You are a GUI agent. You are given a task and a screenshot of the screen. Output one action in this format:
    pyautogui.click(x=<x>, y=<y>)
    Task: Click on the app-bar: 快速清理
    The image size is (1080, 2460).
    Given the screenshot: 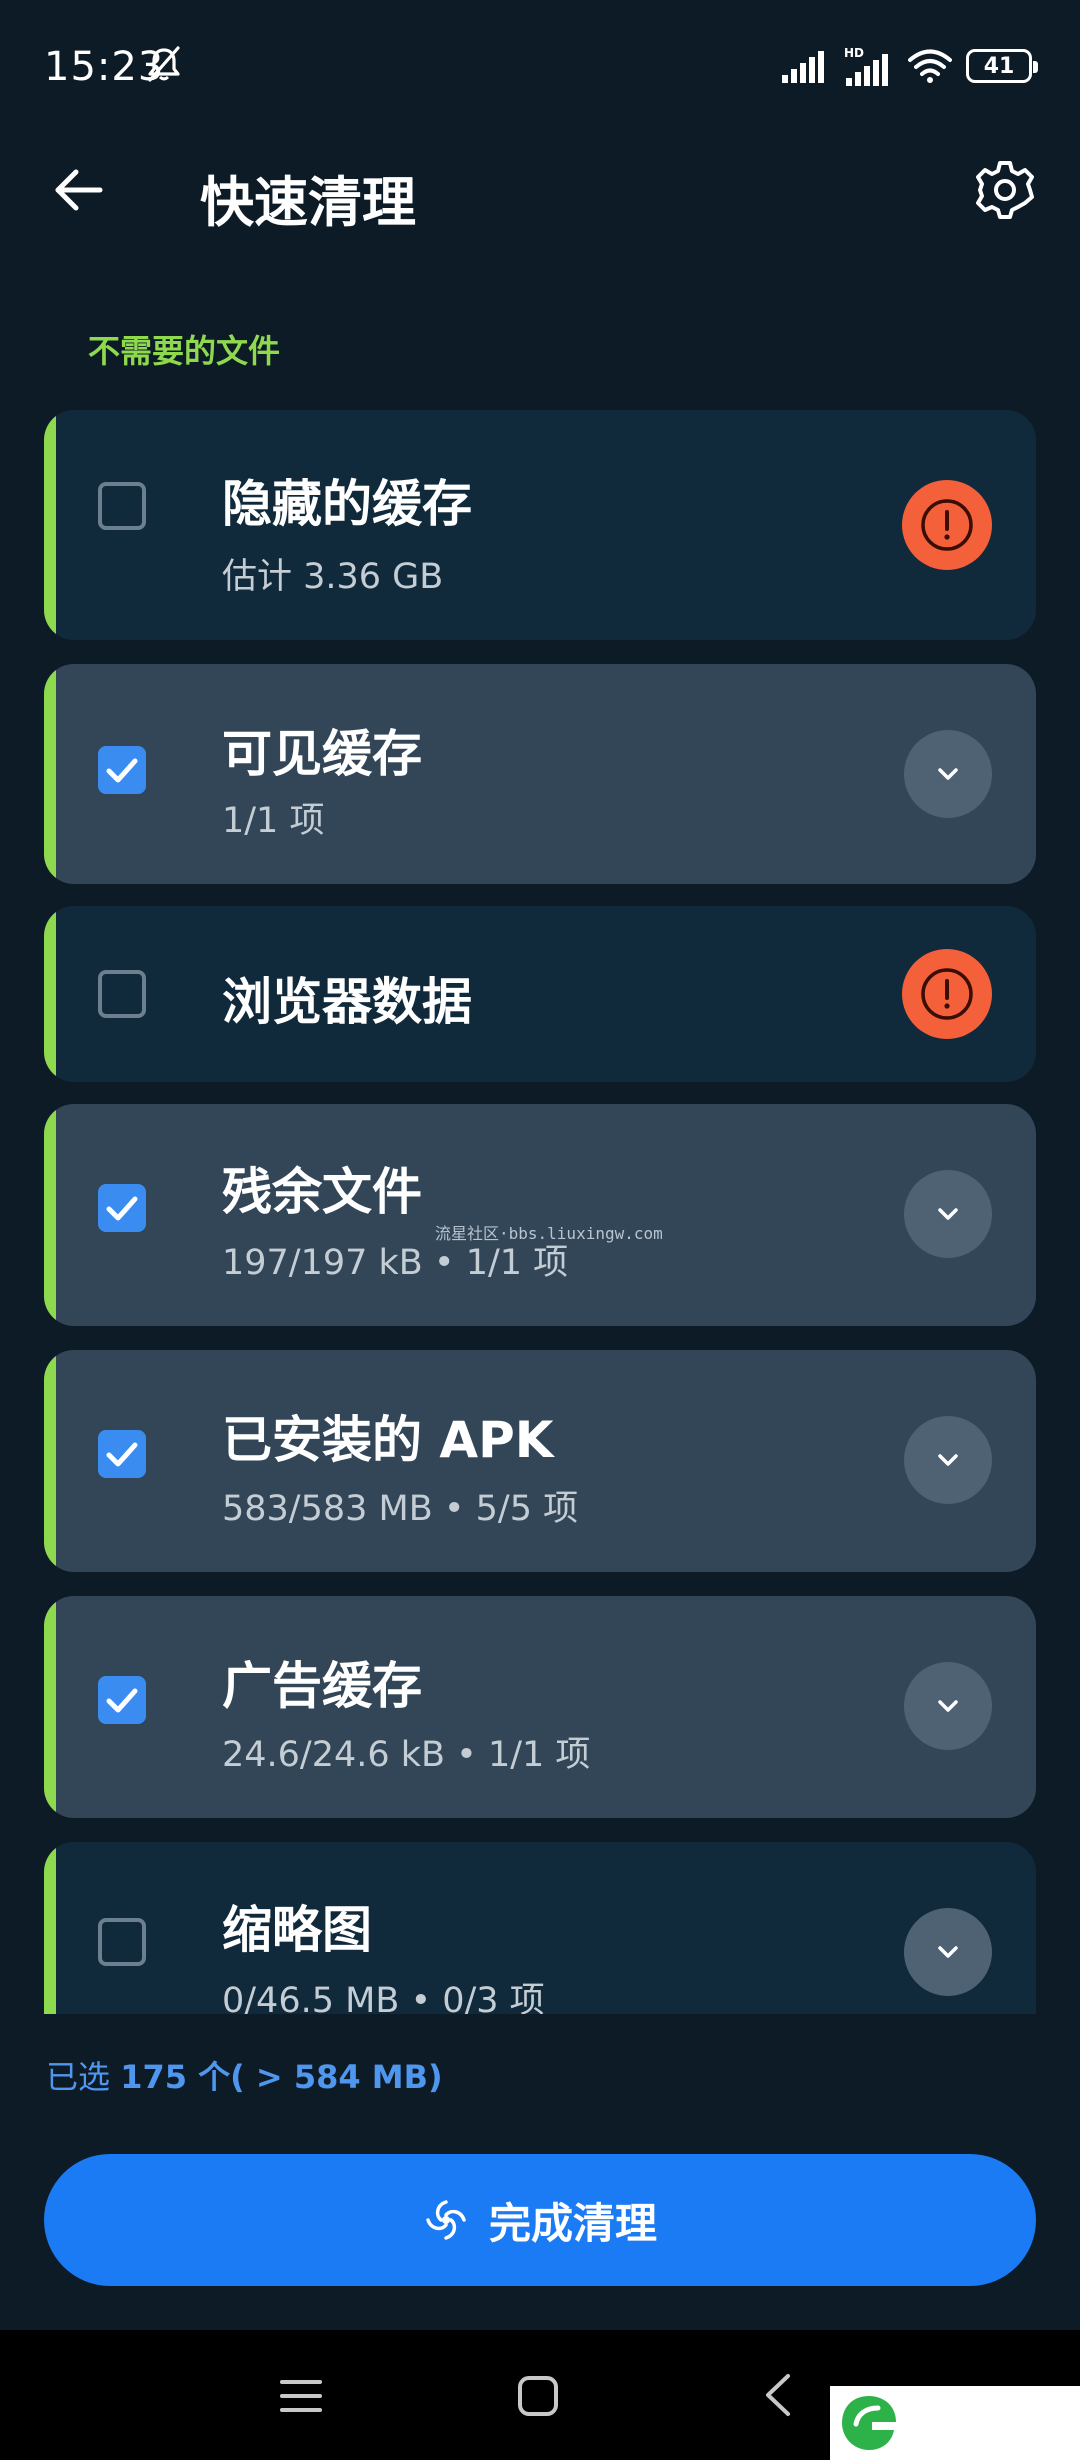 What is the action you would take?
    pyautogui.click(x=540, y=190)
    